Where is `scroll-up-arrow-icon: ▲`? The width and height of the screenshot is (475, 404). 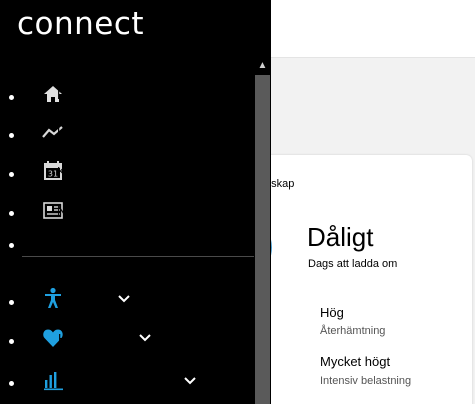
scroll-up-arrow-icon: ▲ is located at coordinates (262, 66).